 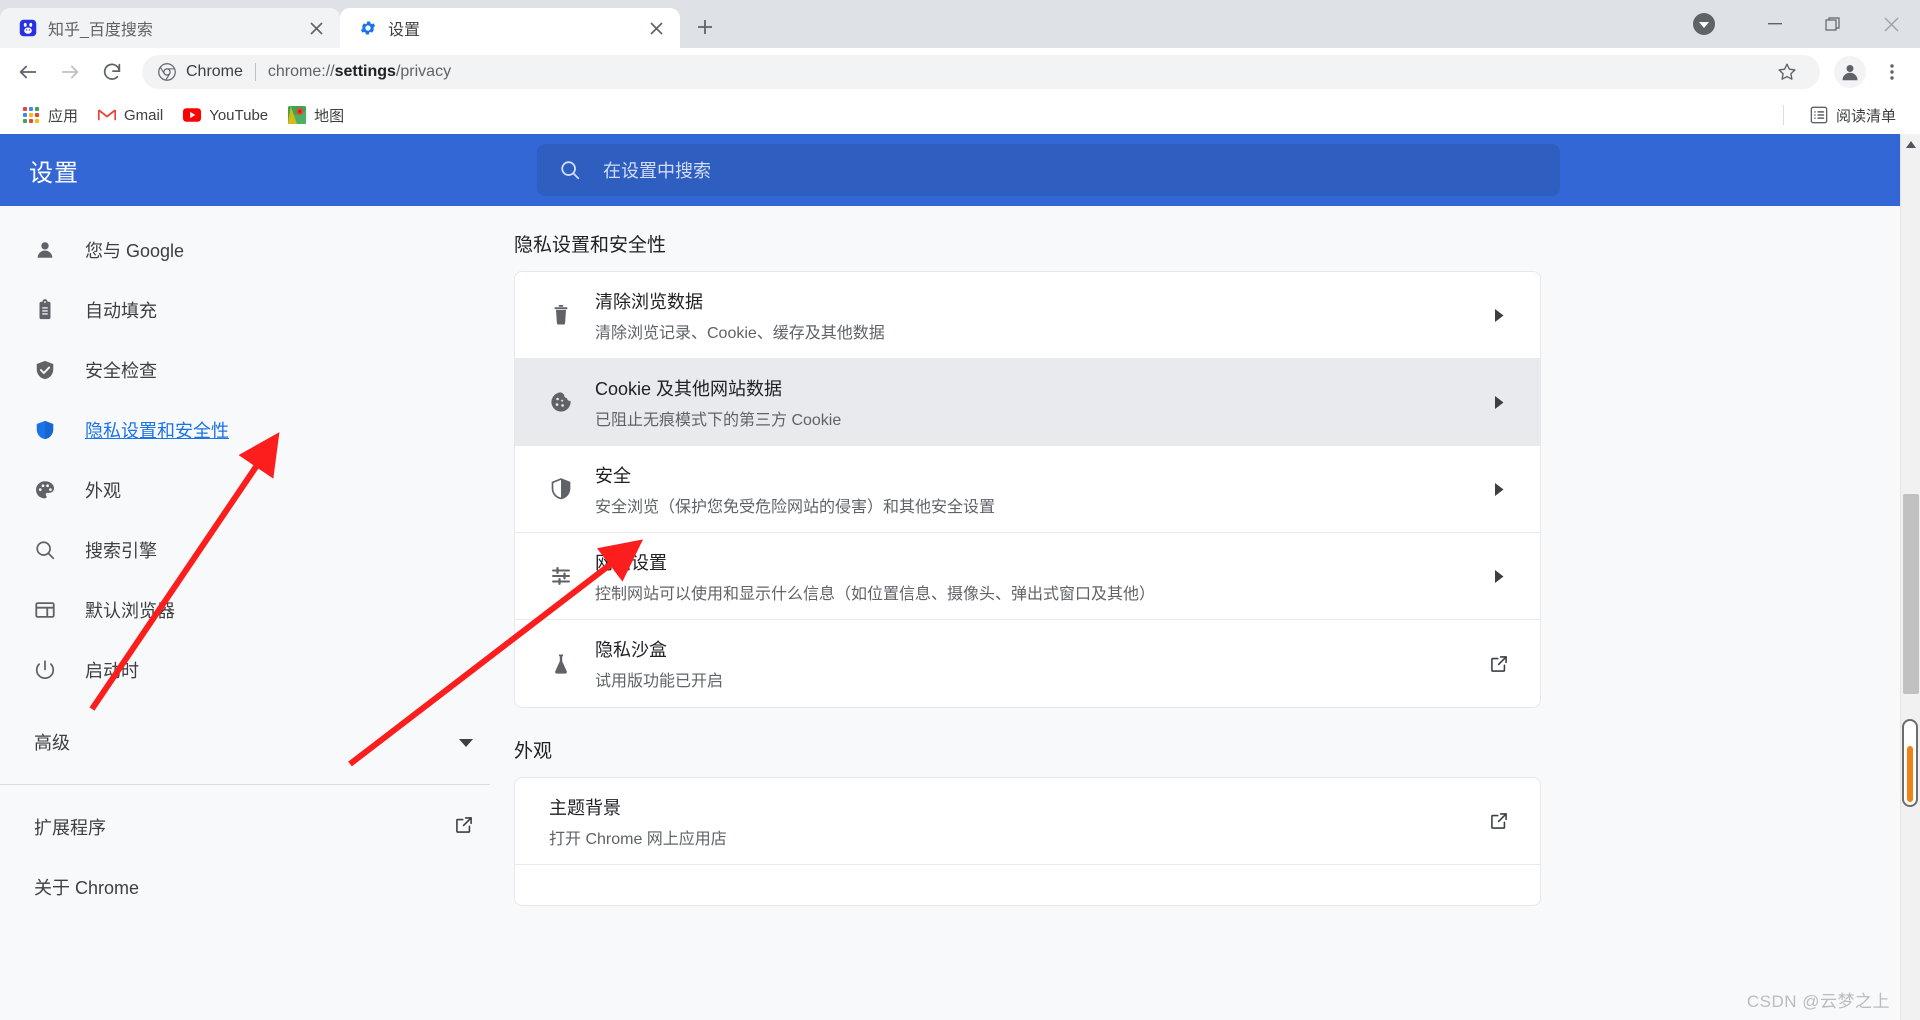 I want to click on scrollbar-thumb, so click(x=1911, y=594).